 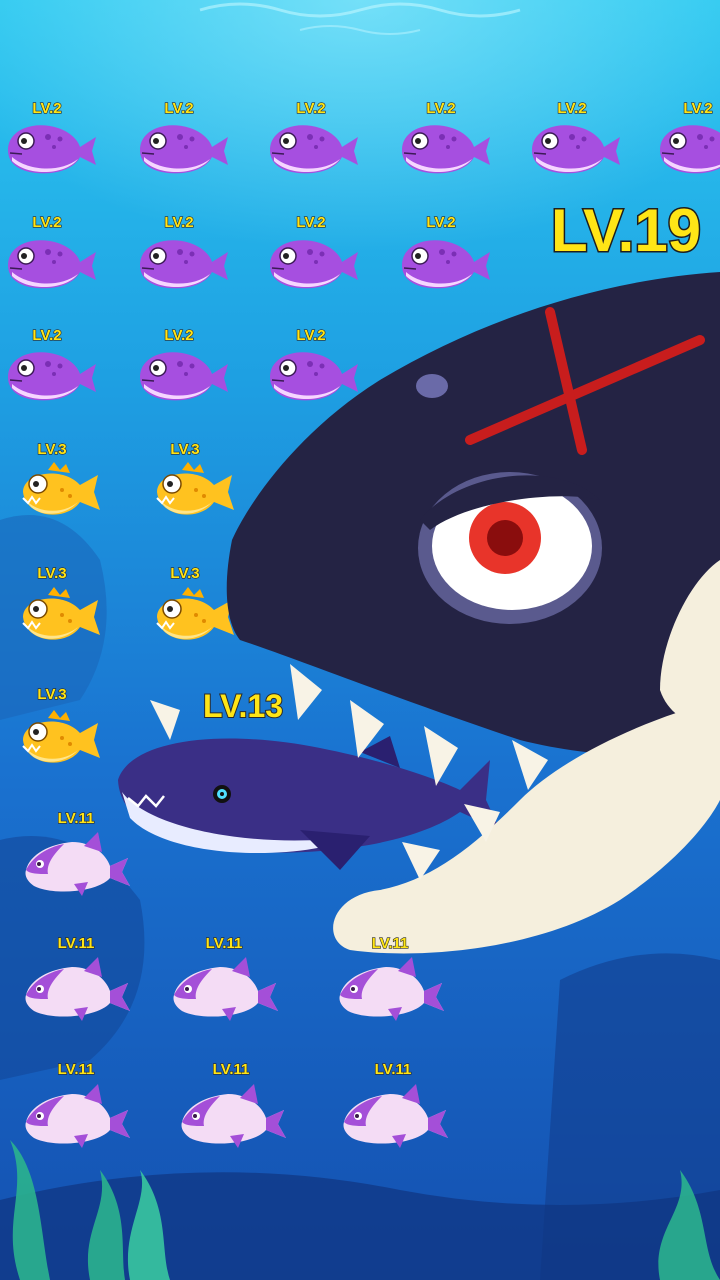 What do you see at coordinates (625, 231) in the screenshot?
I see `boss-level-label: LV.19` at bounding box center [625, 231].